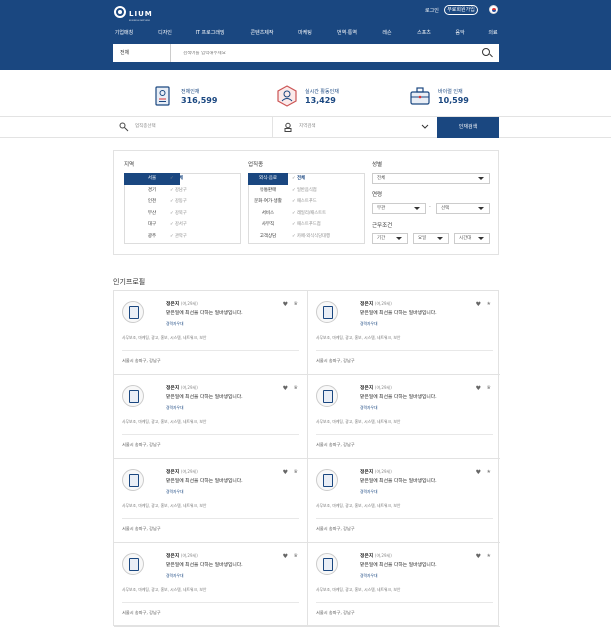 This screenshot has height=640, width=611. What do you see at coordinates (261, 32) in the screenshot?
I see `nav-item: 콘텐츠제작` at bounding box center [261, 32].